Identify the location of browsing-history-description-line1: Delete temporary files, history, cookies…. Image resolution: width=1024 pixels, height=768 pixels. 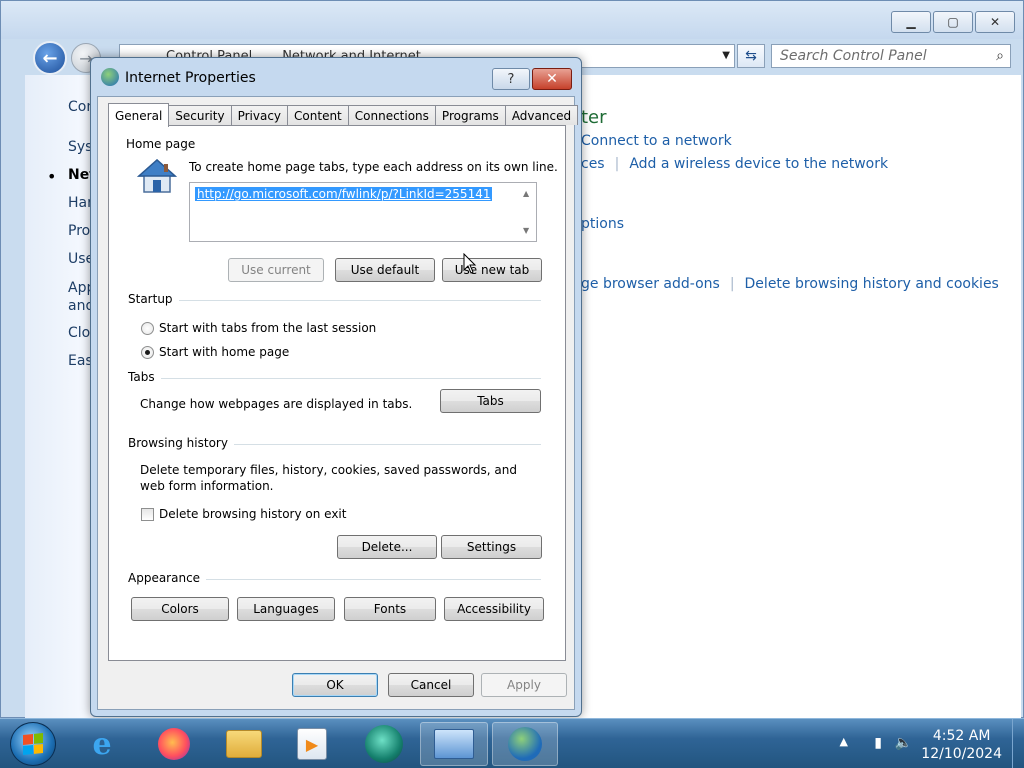
(328, 470).